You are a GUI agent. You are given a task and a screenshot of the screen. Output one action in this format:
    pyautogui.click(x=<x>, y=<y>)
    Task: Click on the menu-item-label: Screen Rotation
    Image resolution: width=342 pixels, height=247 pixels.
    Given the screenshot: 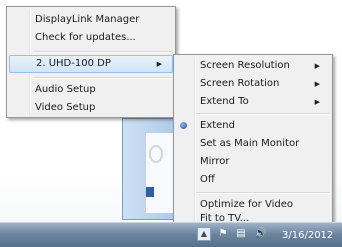 What is the action you would take?
    pyautogui.click(x=240, y=83)
    